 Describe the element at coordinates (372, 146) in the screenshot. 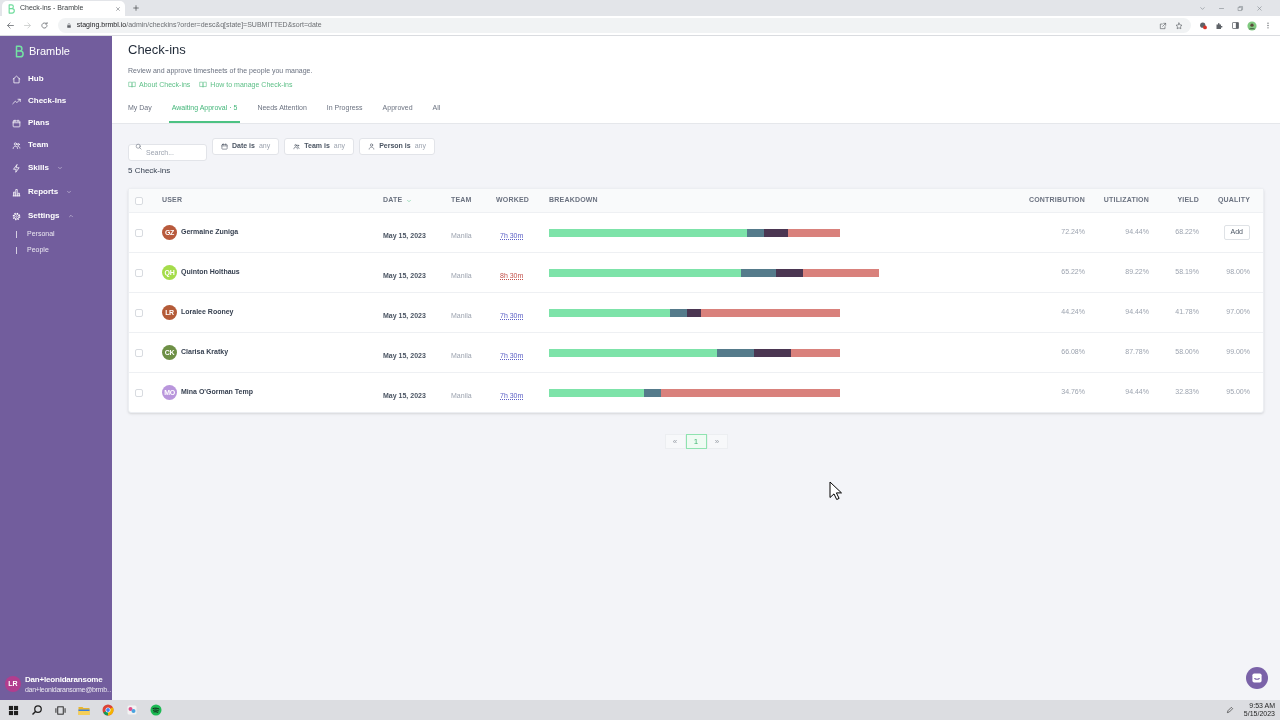

I see `person-icon` at that location.